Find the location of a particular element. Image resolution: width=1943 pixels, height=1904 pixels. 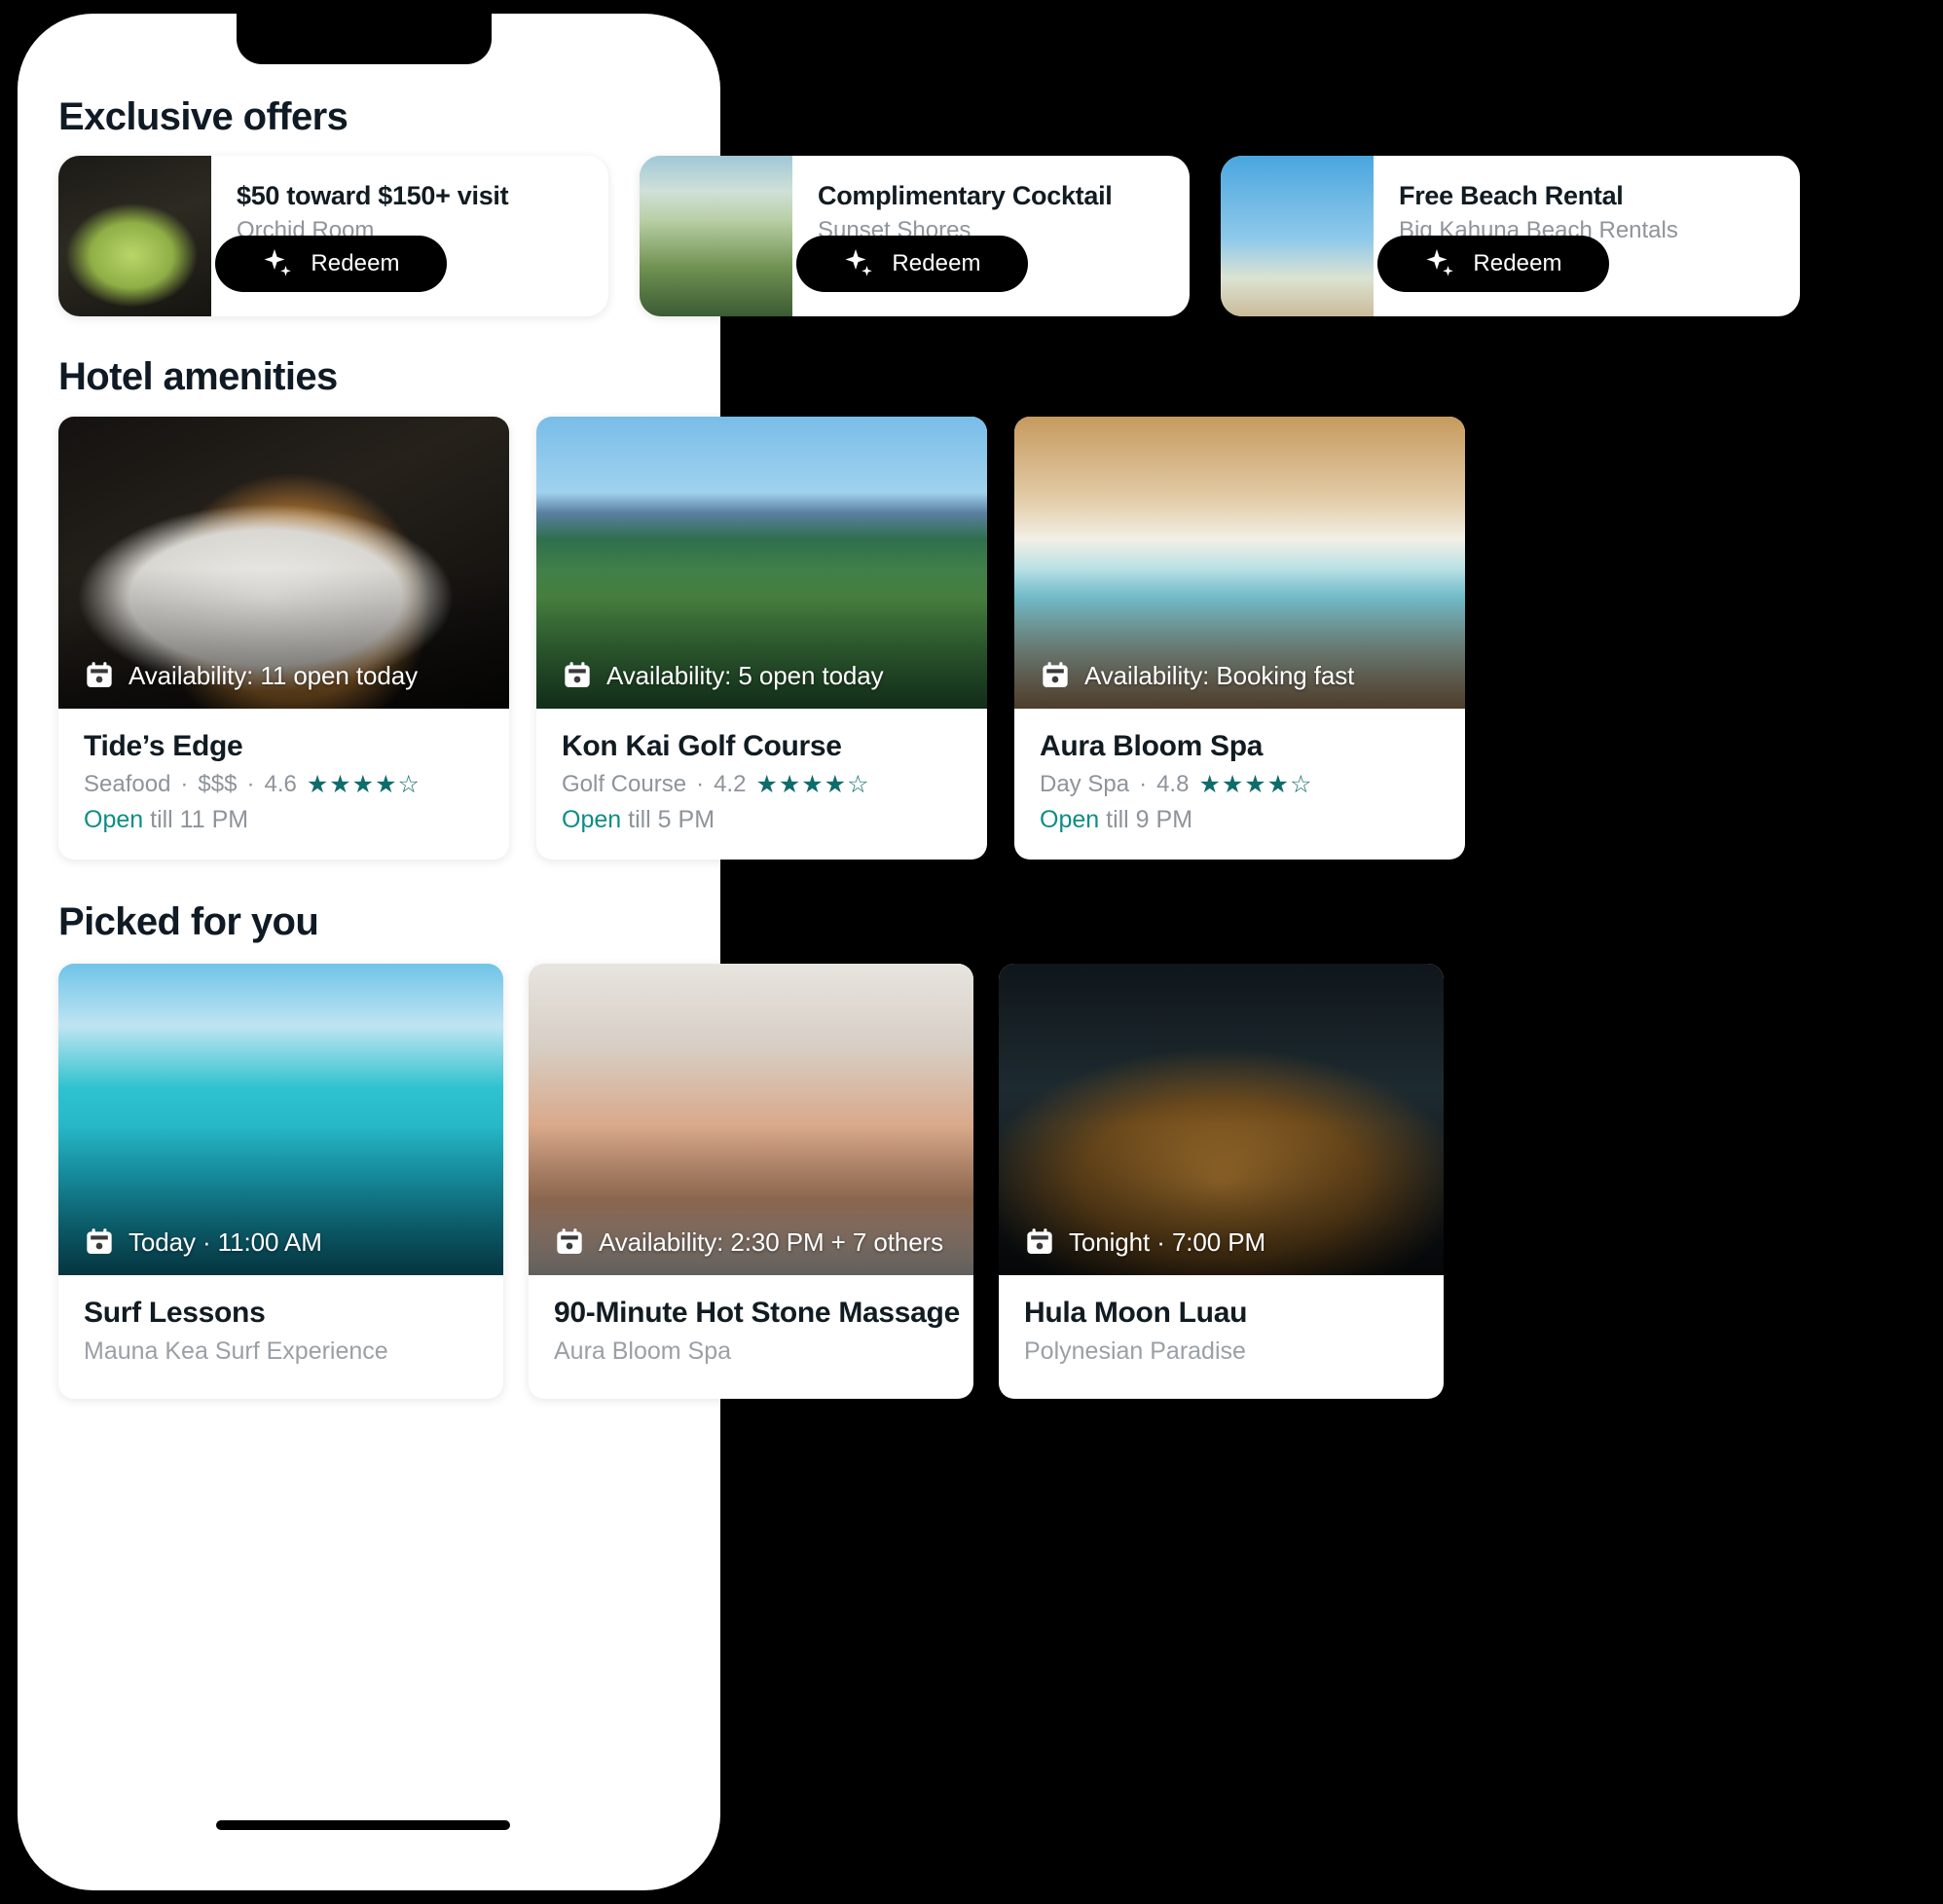

availability-badge: Today · 11:00 AM is located at coordinates (203, 1242).